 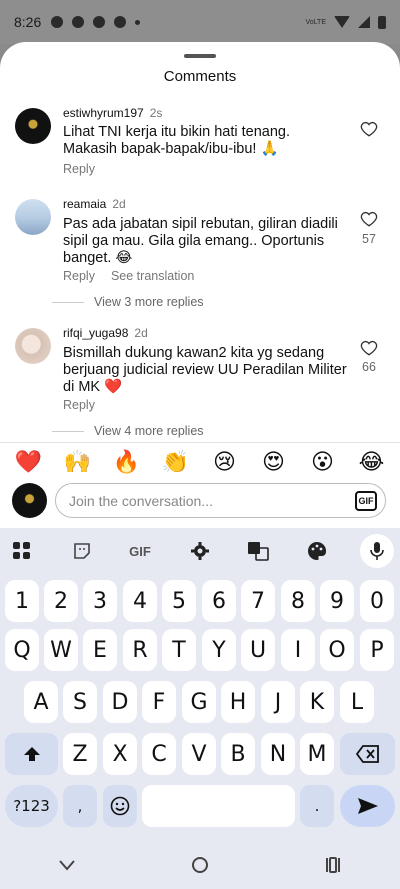 What do you see at coordinates (200, 56) in the screenshot?
I see `drag-handle` at bounding box center [200, 56].